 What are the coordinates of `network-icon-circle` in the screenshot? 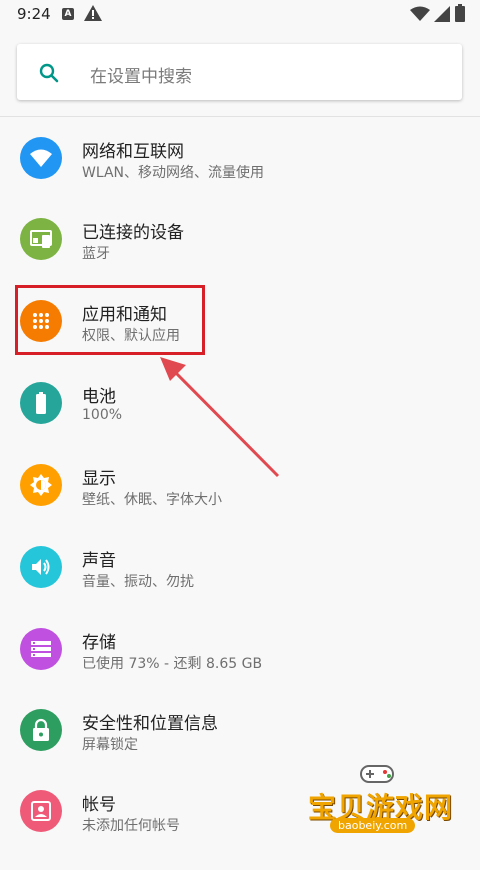 It's located at (41, 158).